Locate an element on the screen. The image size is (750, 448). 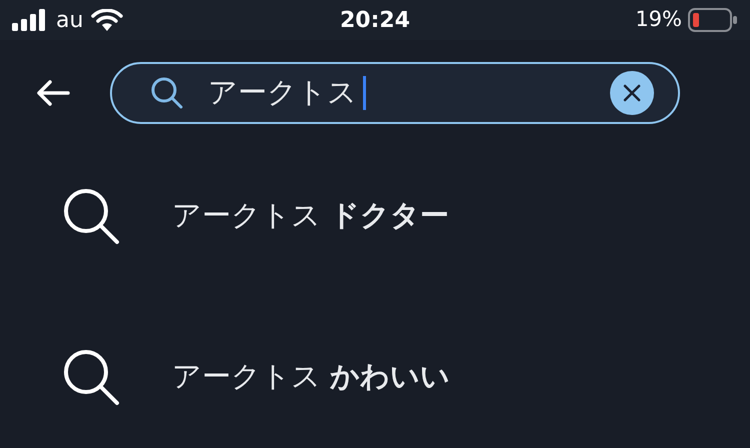
wifi-icon is located at coordinates (107, 20).